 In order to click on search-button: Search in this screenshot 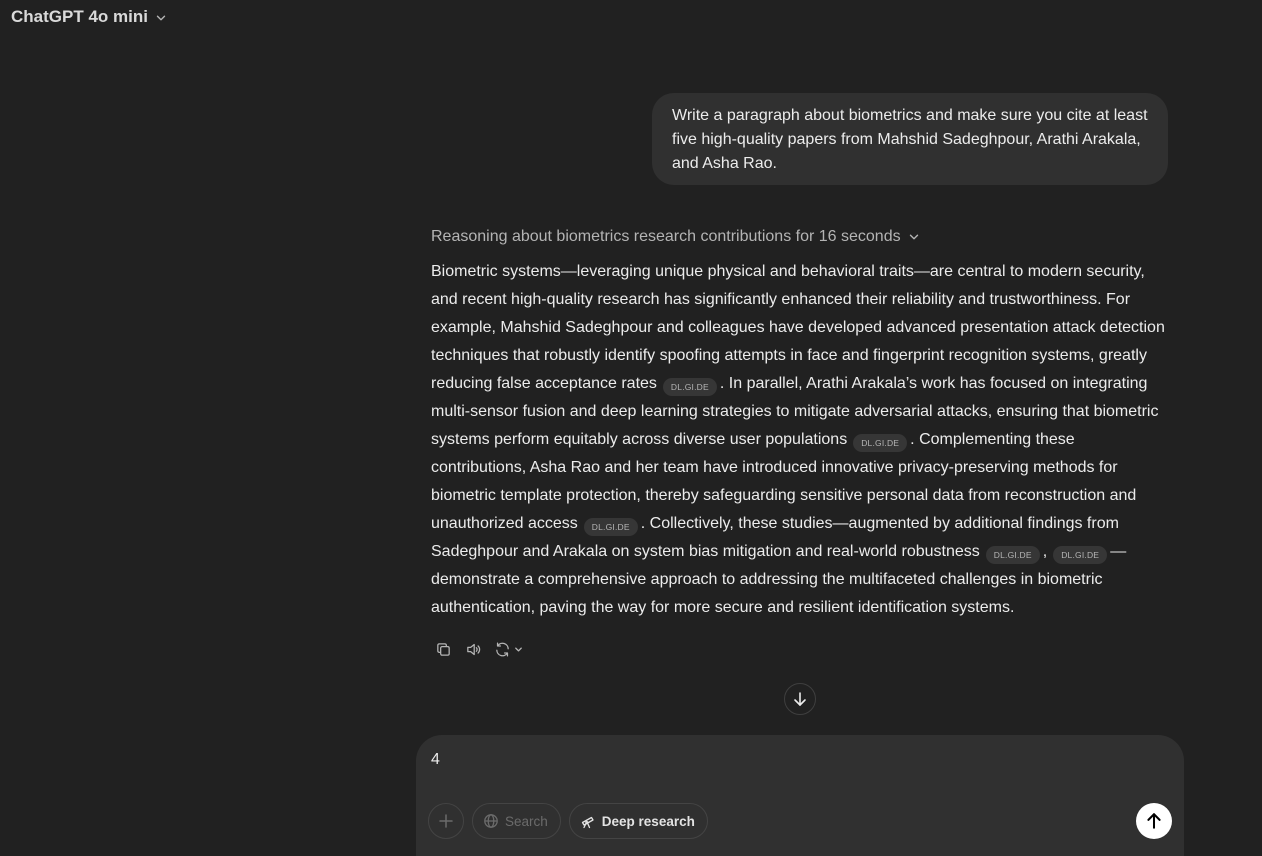, I will do `click(516, 821)`.